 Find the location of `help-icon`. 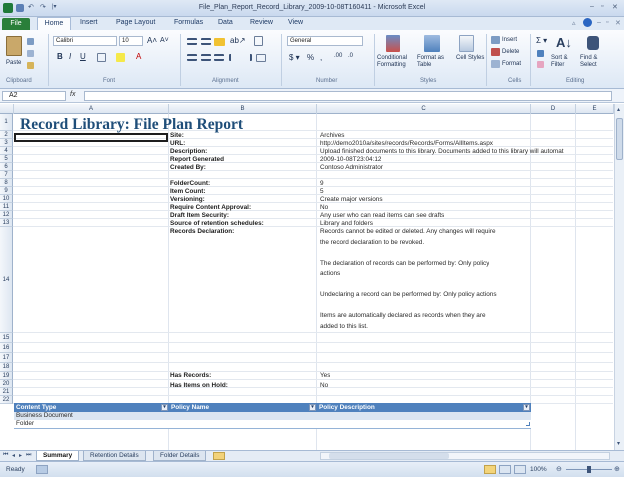

help-icon is located at coordinates (587, 22).